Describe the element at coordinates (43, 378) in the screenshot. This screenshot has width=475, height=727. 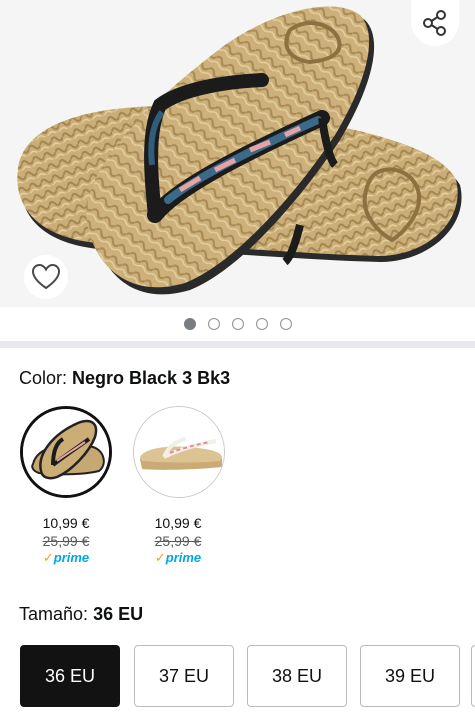
I see `color-label: Color:` at that location.